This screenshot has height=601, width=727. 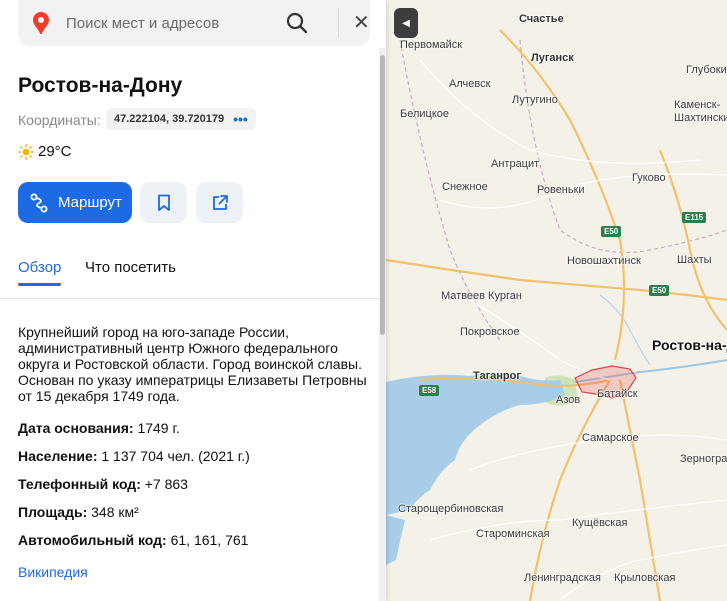 What do you see at coordinates (481, 296) in the screenshot?
I see `map-city-label: Матвеев Курган` at bounding box center [481, 296].